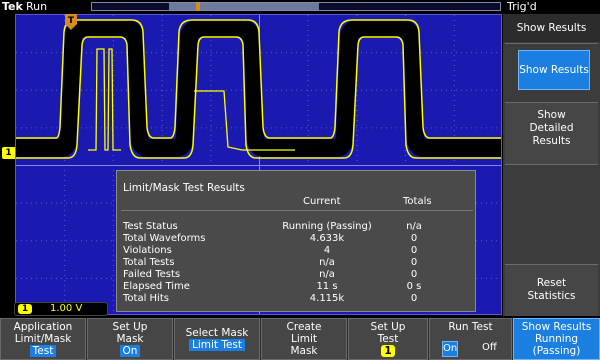 Image resolution: width=600 pixels, height=360 pixels. Describe the element at coordinates (327, 226) in the screenshot. I see `row-current: Running (Passing)` at that location.